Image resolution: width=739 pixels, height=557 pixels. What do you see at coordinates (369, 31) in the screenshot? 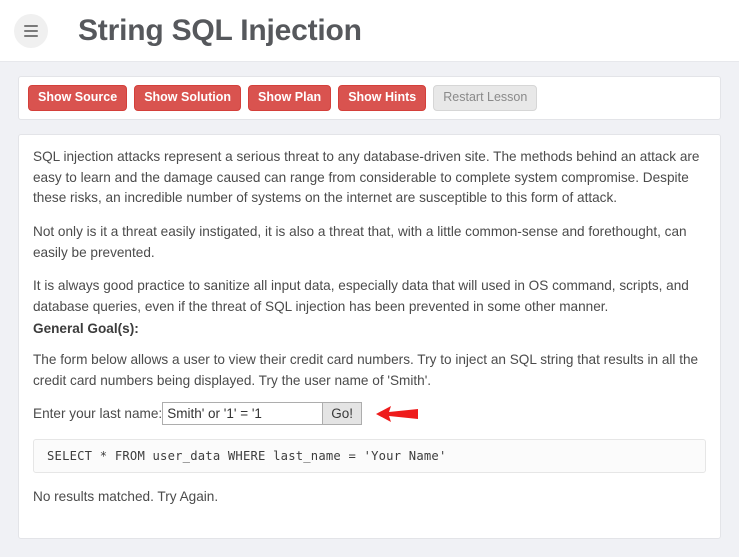
I see `page-header: String SQL Injection` at bounding box center [369, 31].